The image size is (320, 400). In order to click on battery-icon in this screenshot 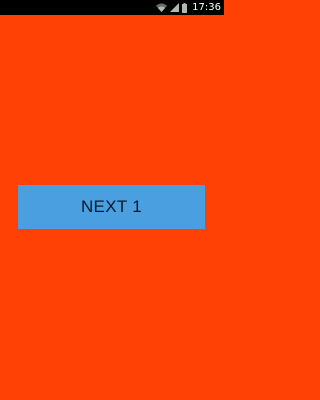, I will do `click(185, 7)`.